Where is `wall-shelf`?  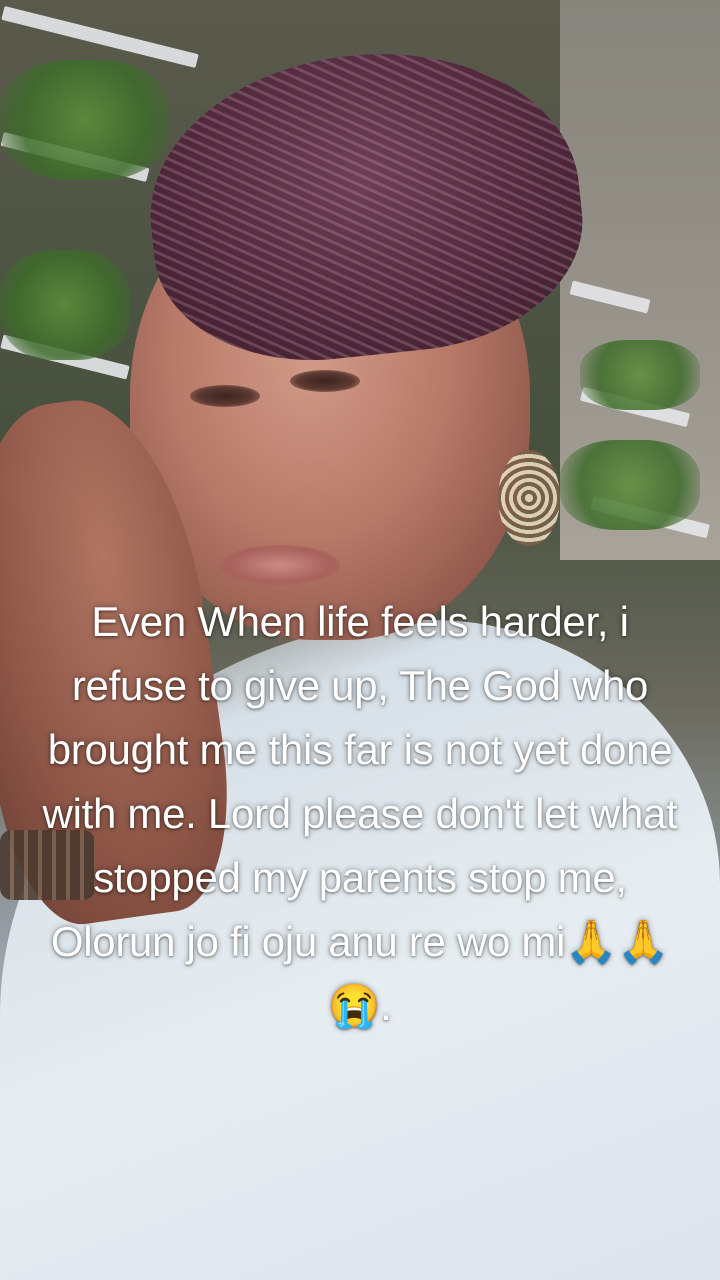
wall-shelf is located at coordinates (100, 37).